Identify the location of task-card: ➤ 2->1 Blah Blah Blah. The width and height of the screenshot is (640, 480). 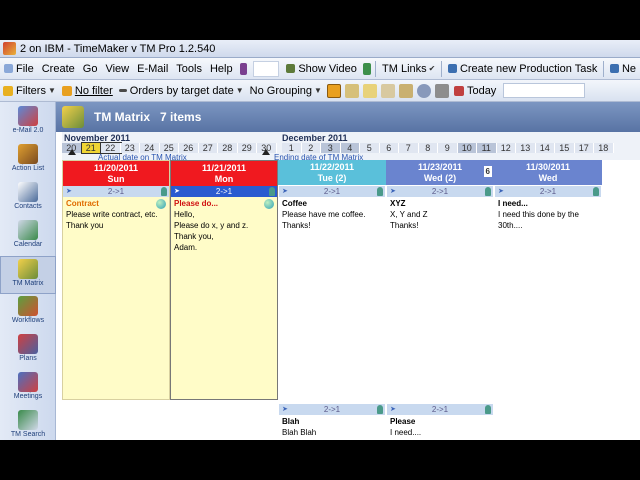
(332, 421).